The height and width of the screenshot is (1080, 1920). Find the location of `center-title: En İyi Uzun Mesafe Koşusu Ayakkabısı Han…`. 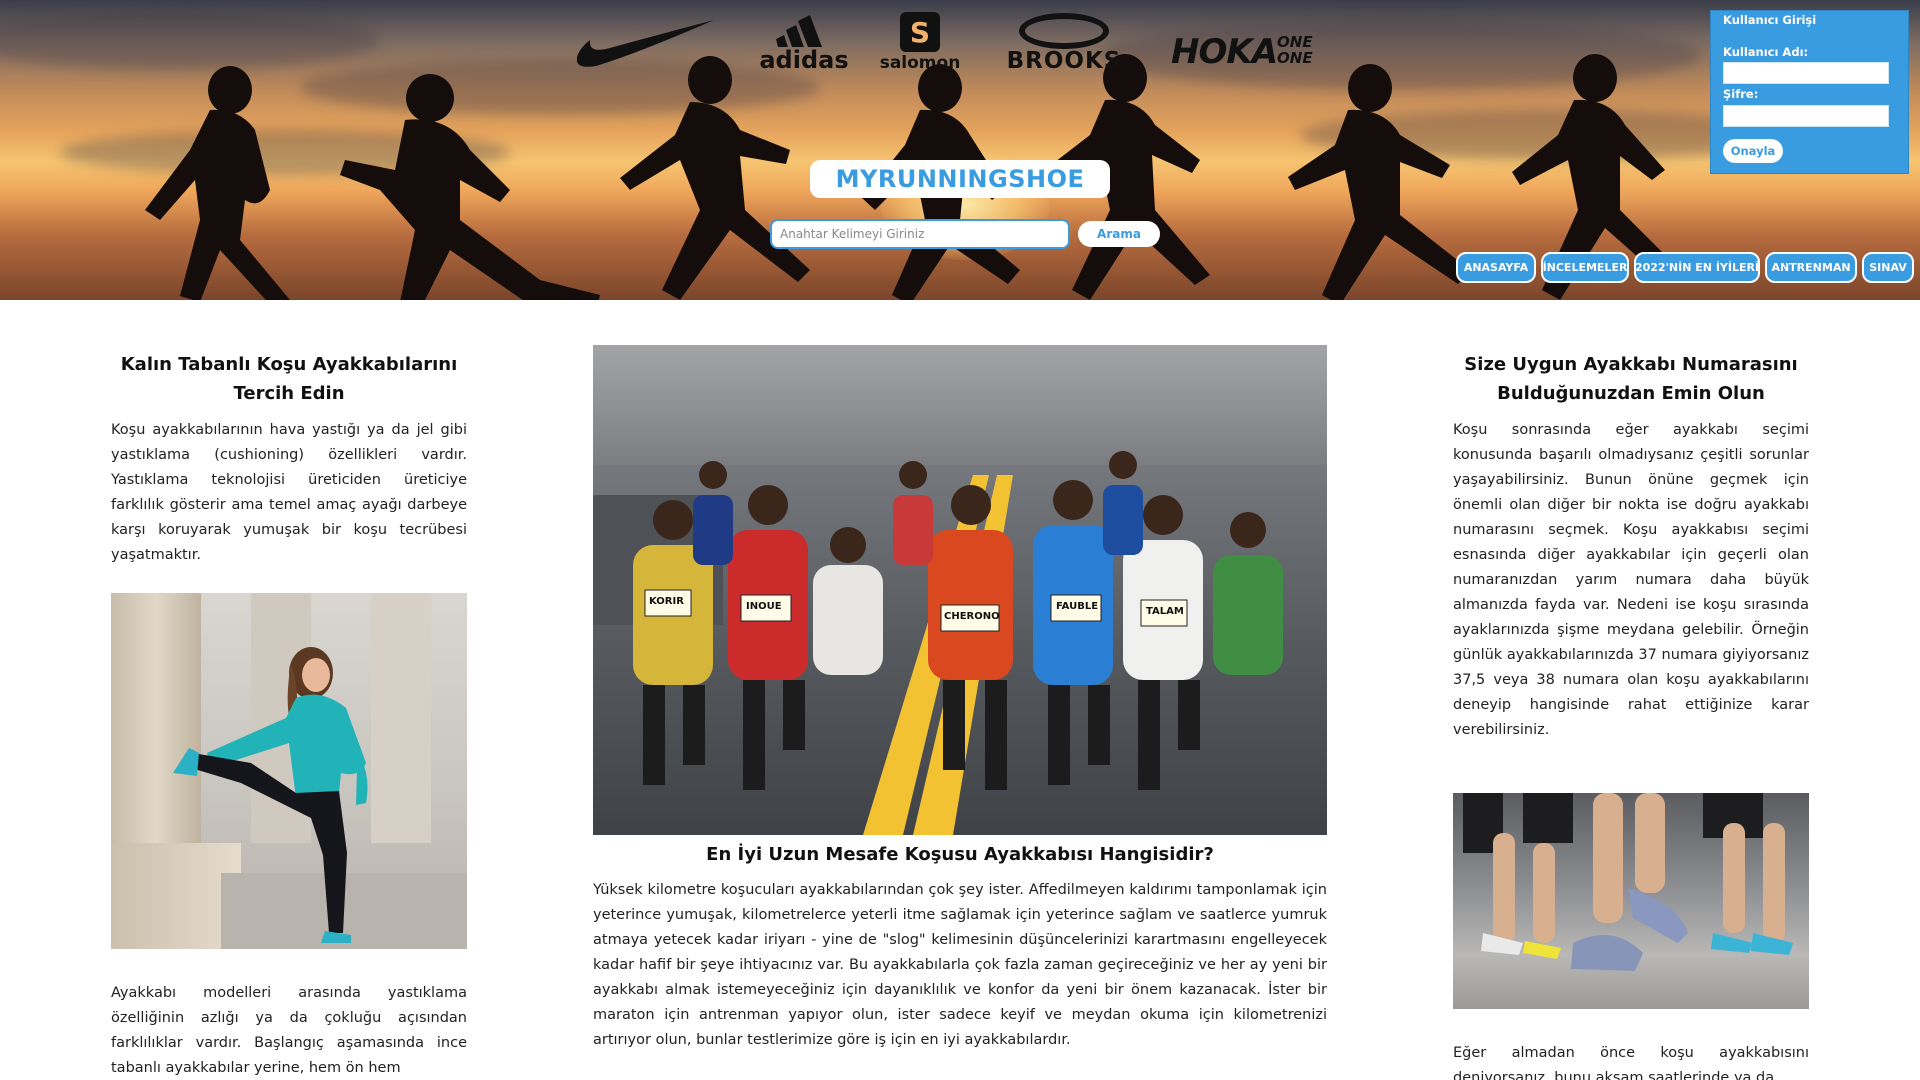

center-title: En İyi Uzun Mesafe Koşusu Ayakkabısı Han… is located at coordinates (960, 854).